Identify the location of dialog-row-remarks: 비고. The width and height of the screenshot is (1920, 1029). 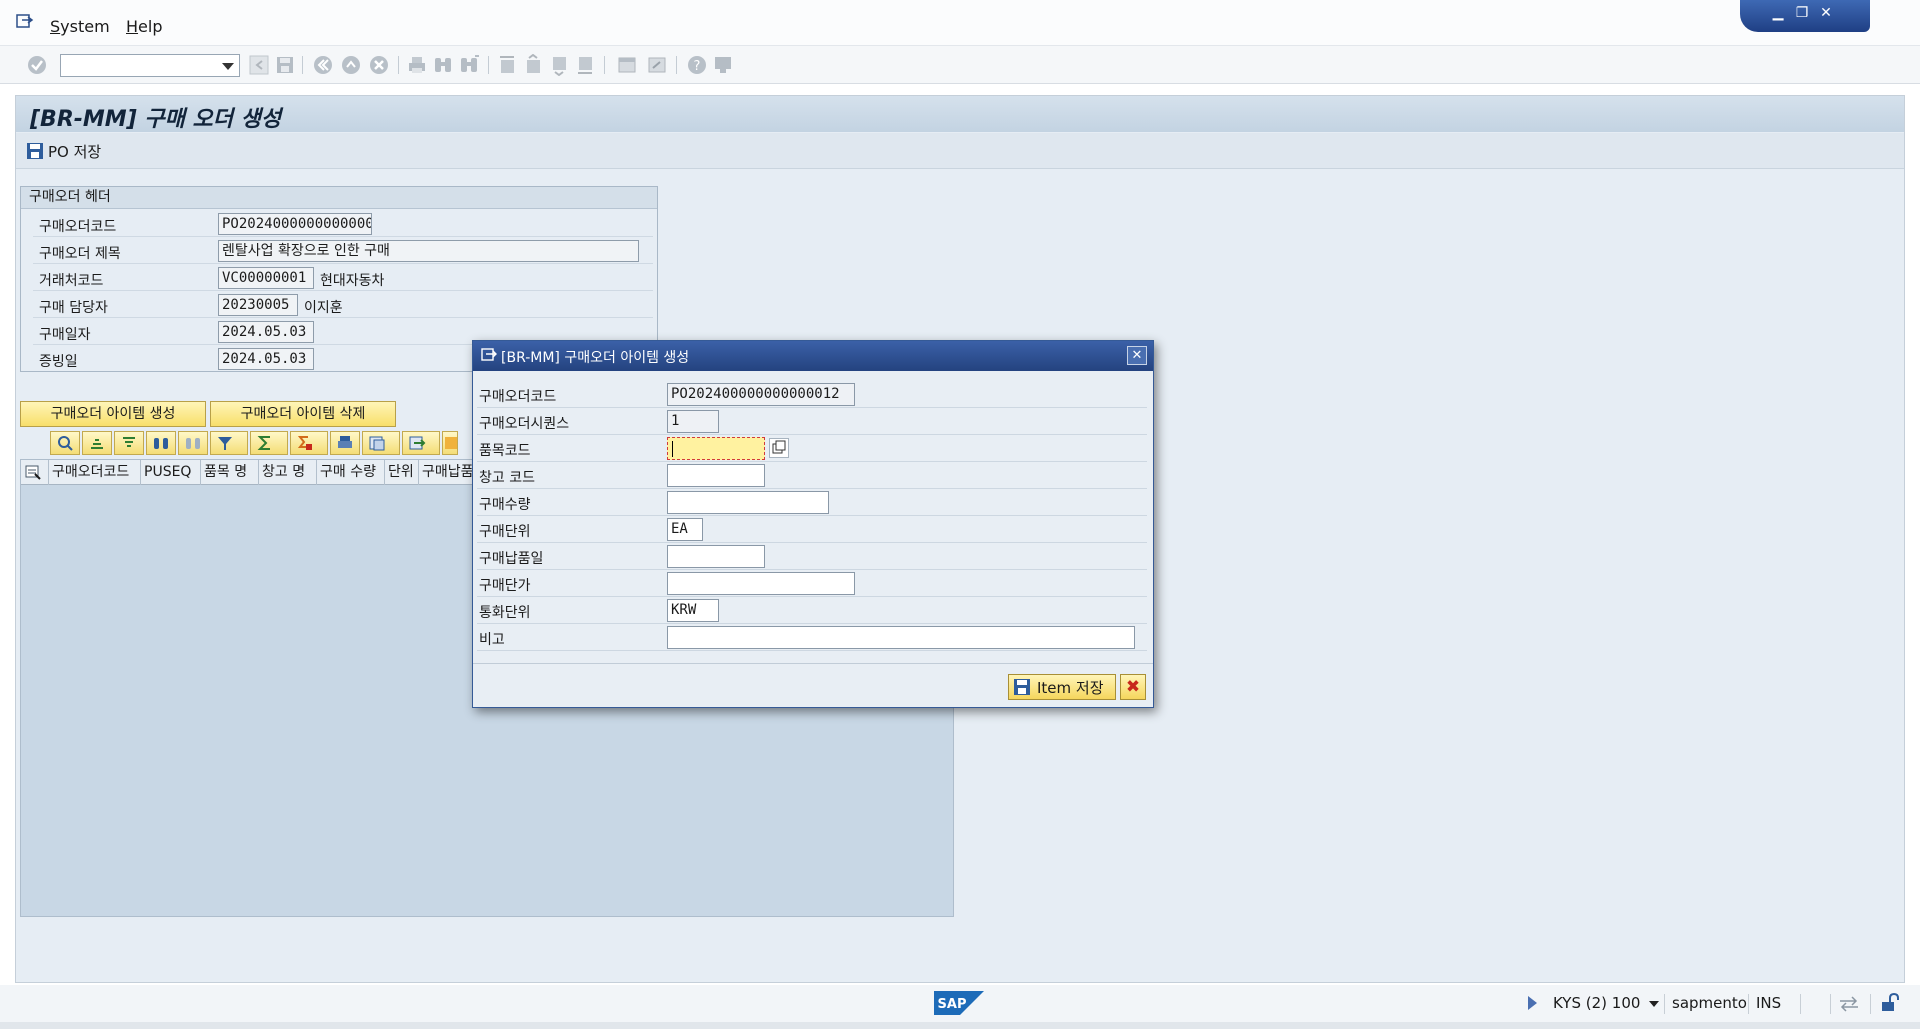
(812, 637).